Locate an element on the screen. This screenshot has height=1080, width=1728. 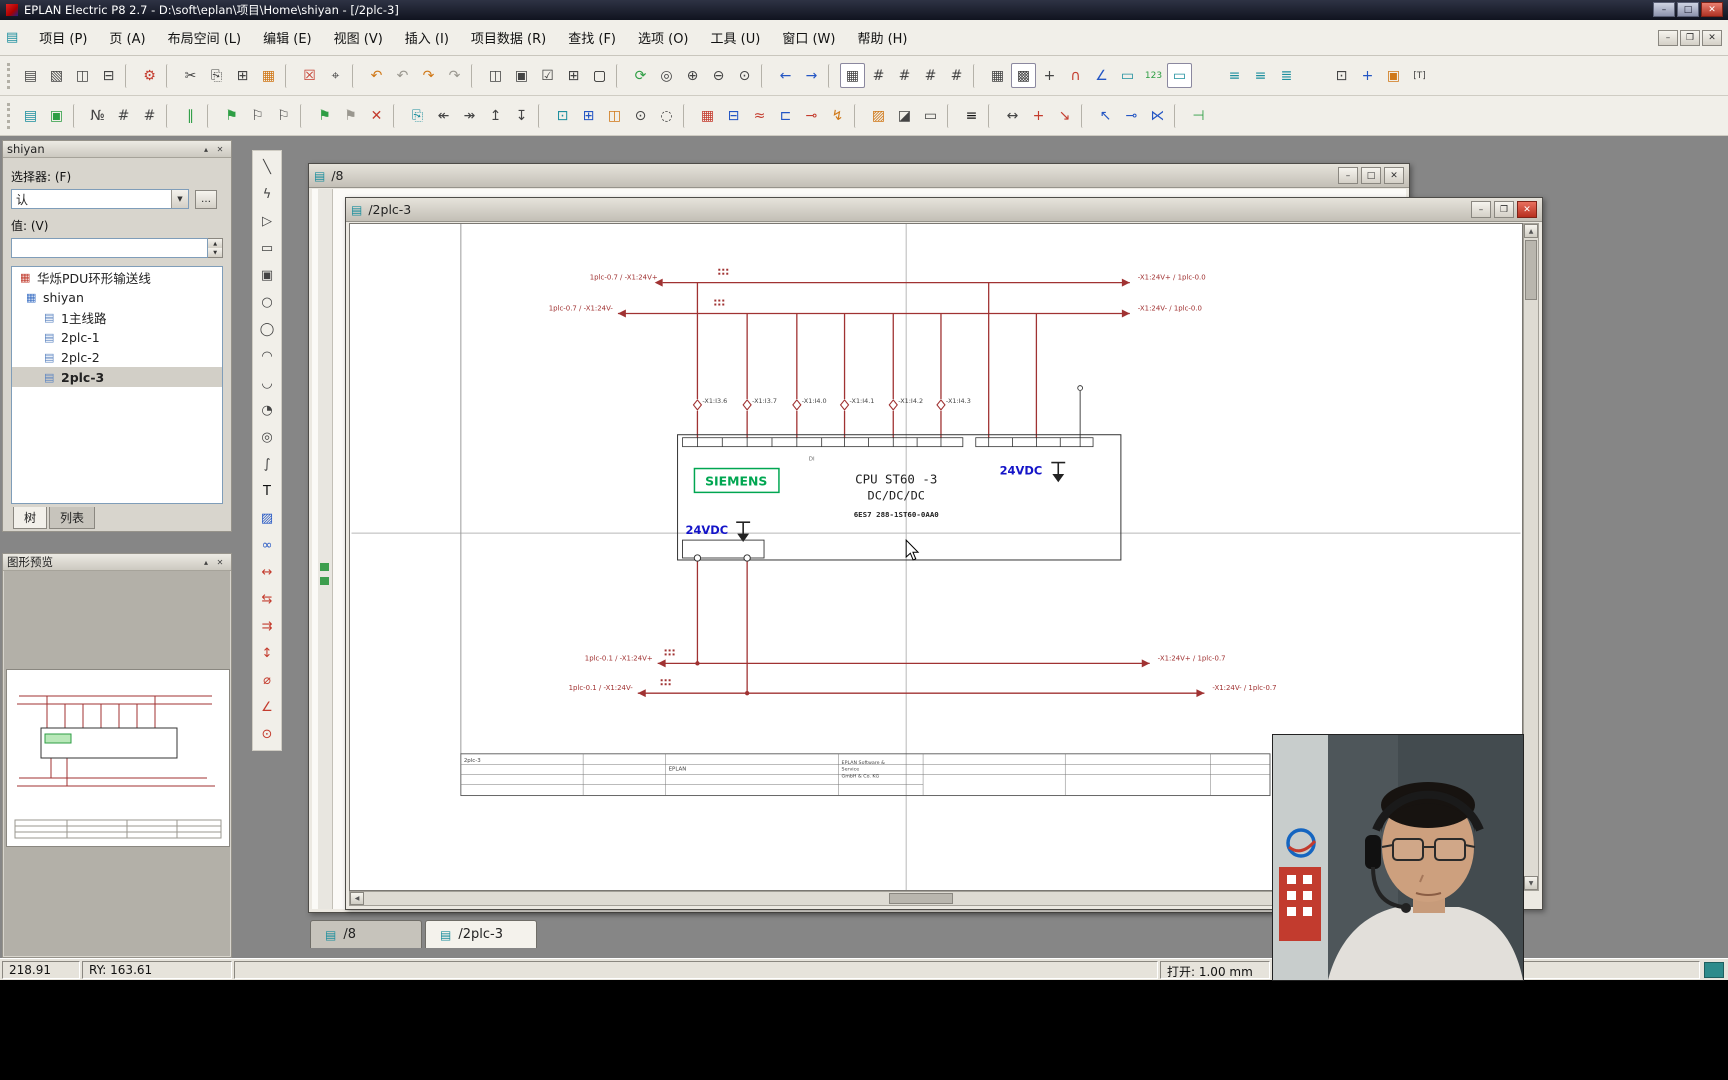
magnet-icon: ∩ is located at coordinates (1075, 75).